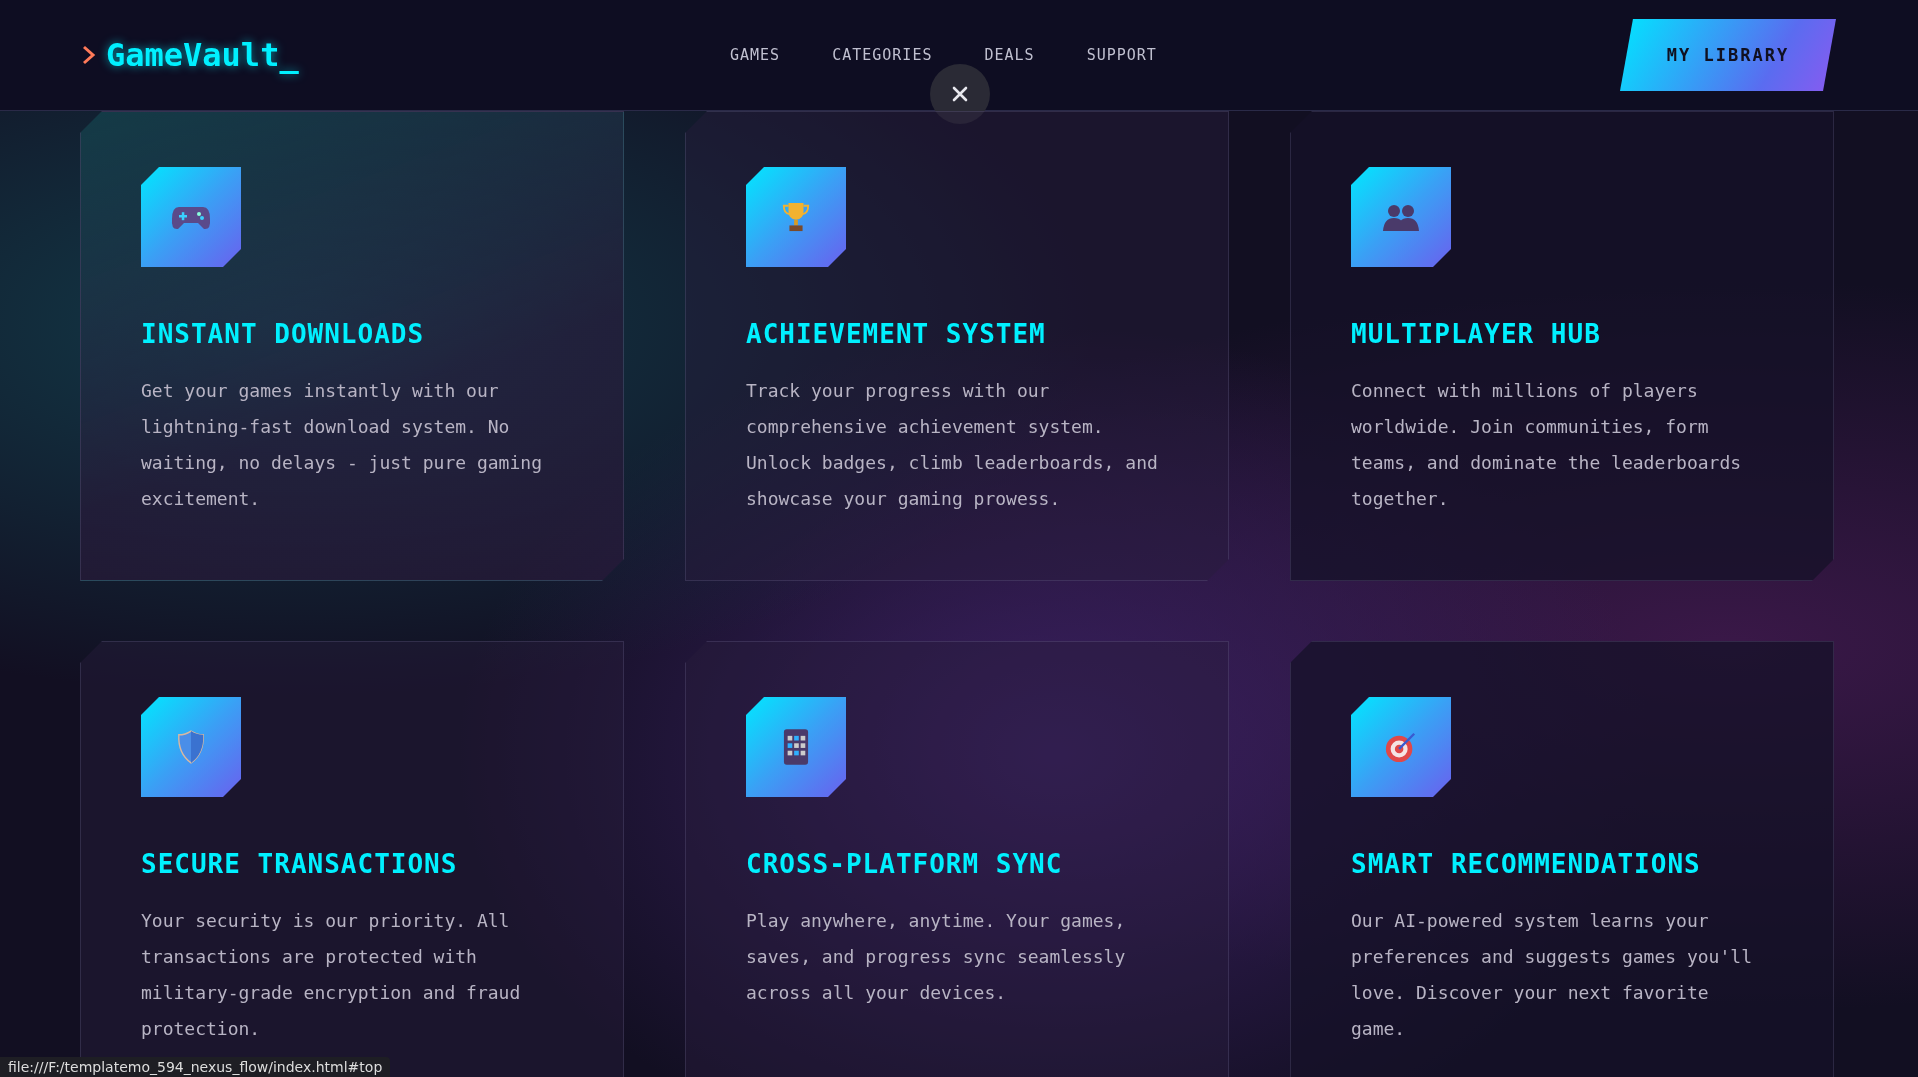 The width and height of the screenshot is (1918, 1077). I want to click on target-icon, so click(1401, 747).